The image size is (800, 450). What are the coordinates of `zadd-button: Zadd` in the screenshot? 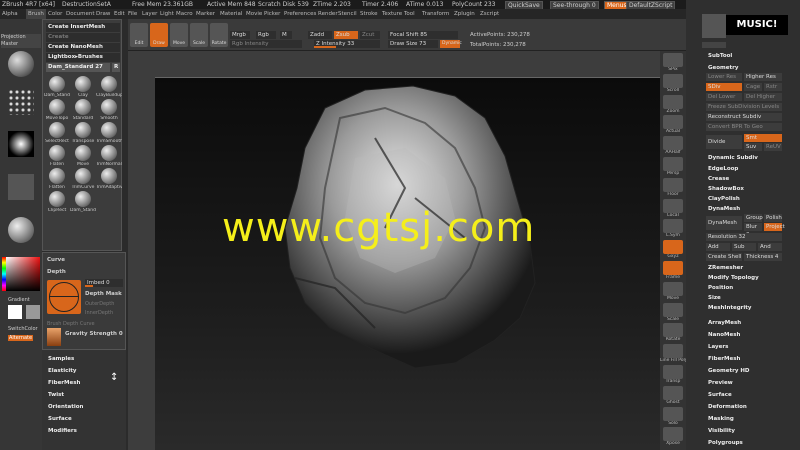 It's located at (320, 35).